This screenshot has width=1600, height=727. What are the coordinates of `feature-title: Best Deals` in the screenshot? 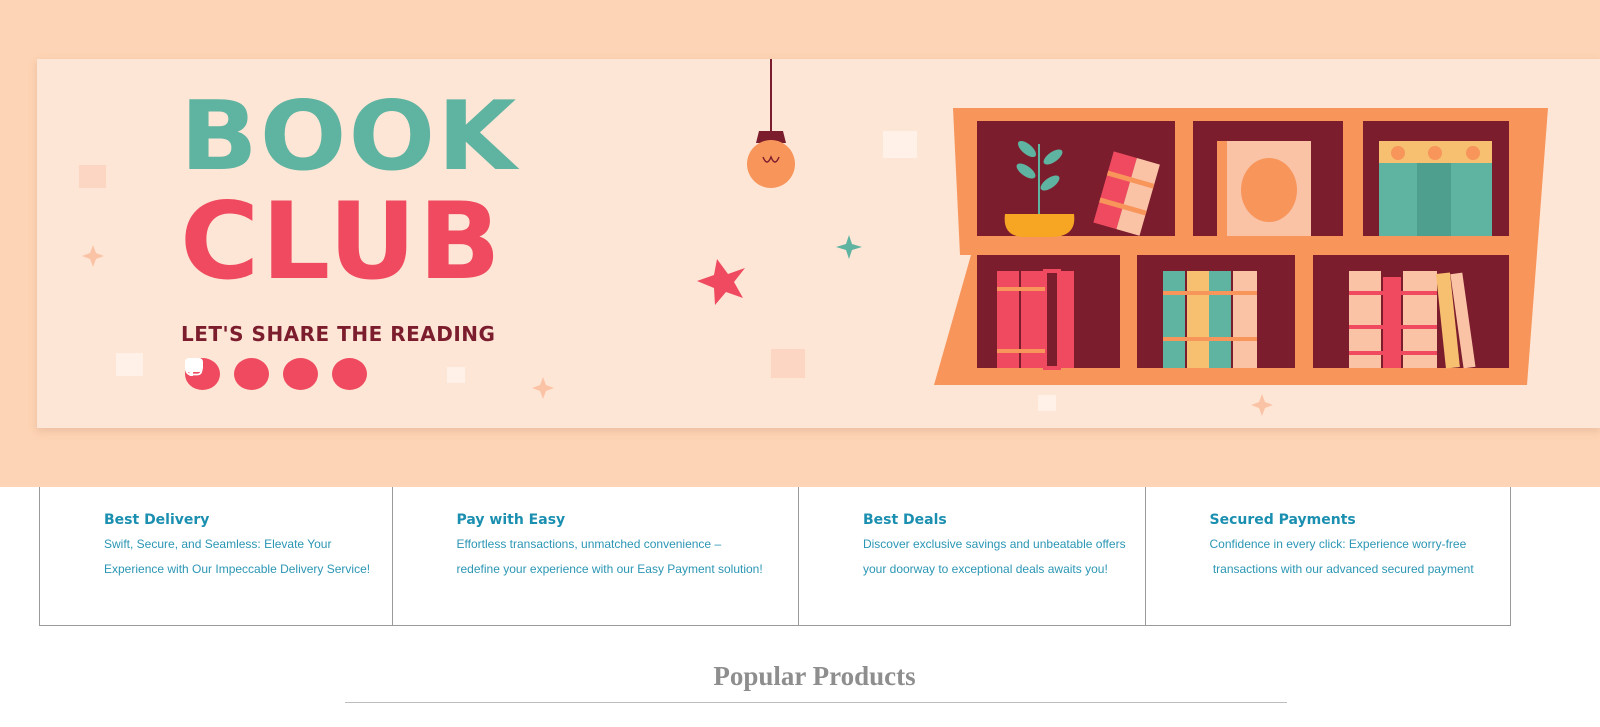 It's located at (904, 520).